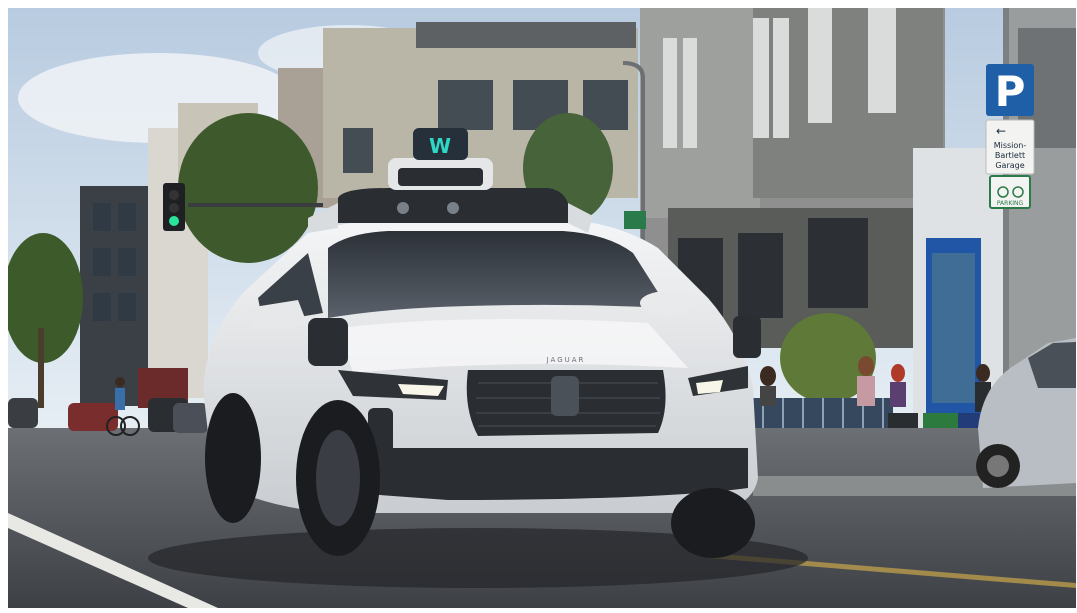 The width and height of the screenshot is (1077, 613). Describe the element at coordinates (1010, 145) in the screenshot. I see `parking-sign-line-1: Mission-` at that location.